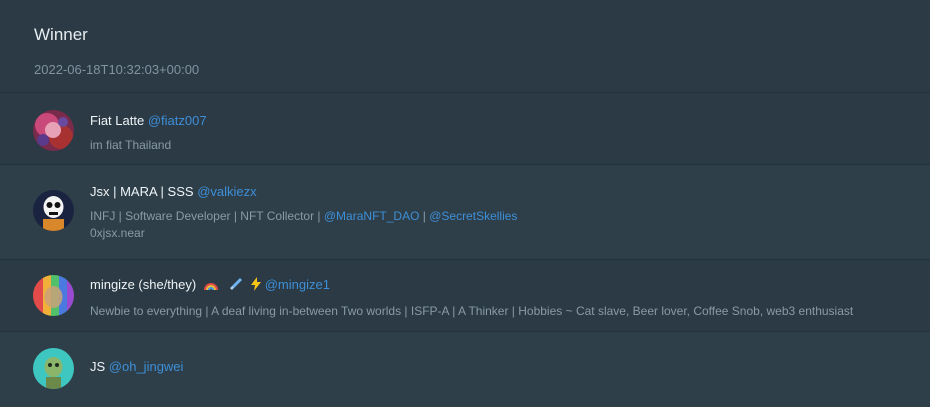  I want to click on lightning-icon, so click(256, 286).